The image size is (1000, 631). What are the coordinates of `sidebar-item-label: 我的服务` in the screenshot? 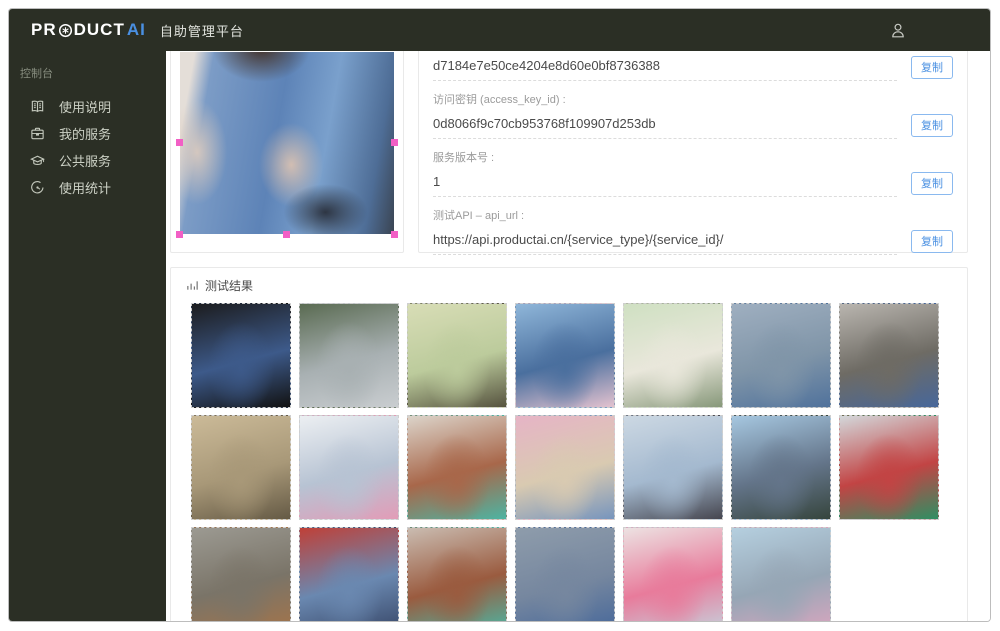 It's located at (85, 134).